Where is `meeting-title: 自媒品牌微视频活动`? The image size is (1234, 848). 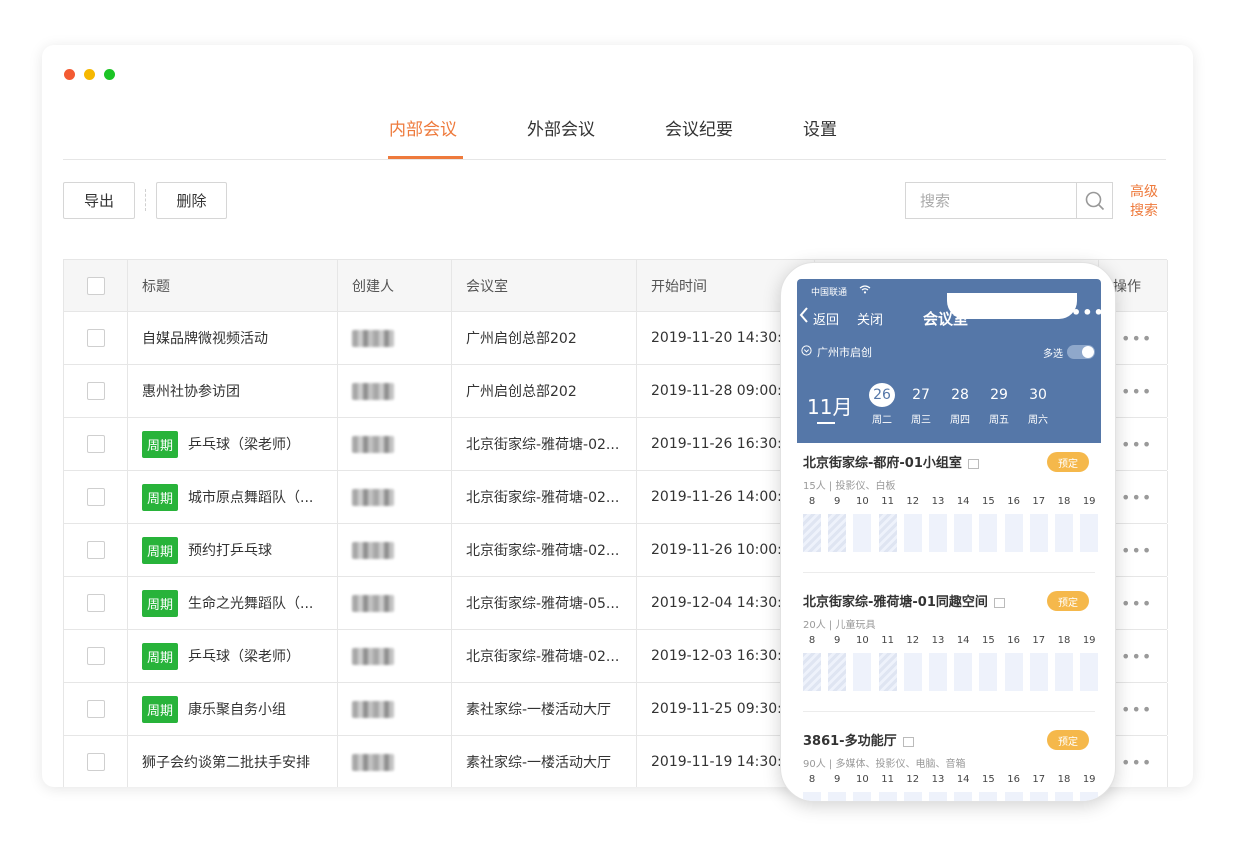 meeting-title: 自媒品牌微视频活动 is located at coordinates (205, 338).